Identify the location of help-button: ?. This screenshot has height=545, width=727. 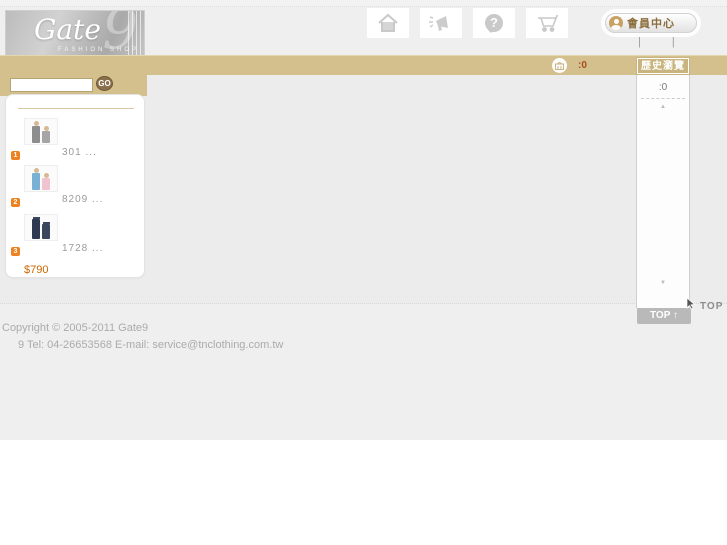
(494, 23).